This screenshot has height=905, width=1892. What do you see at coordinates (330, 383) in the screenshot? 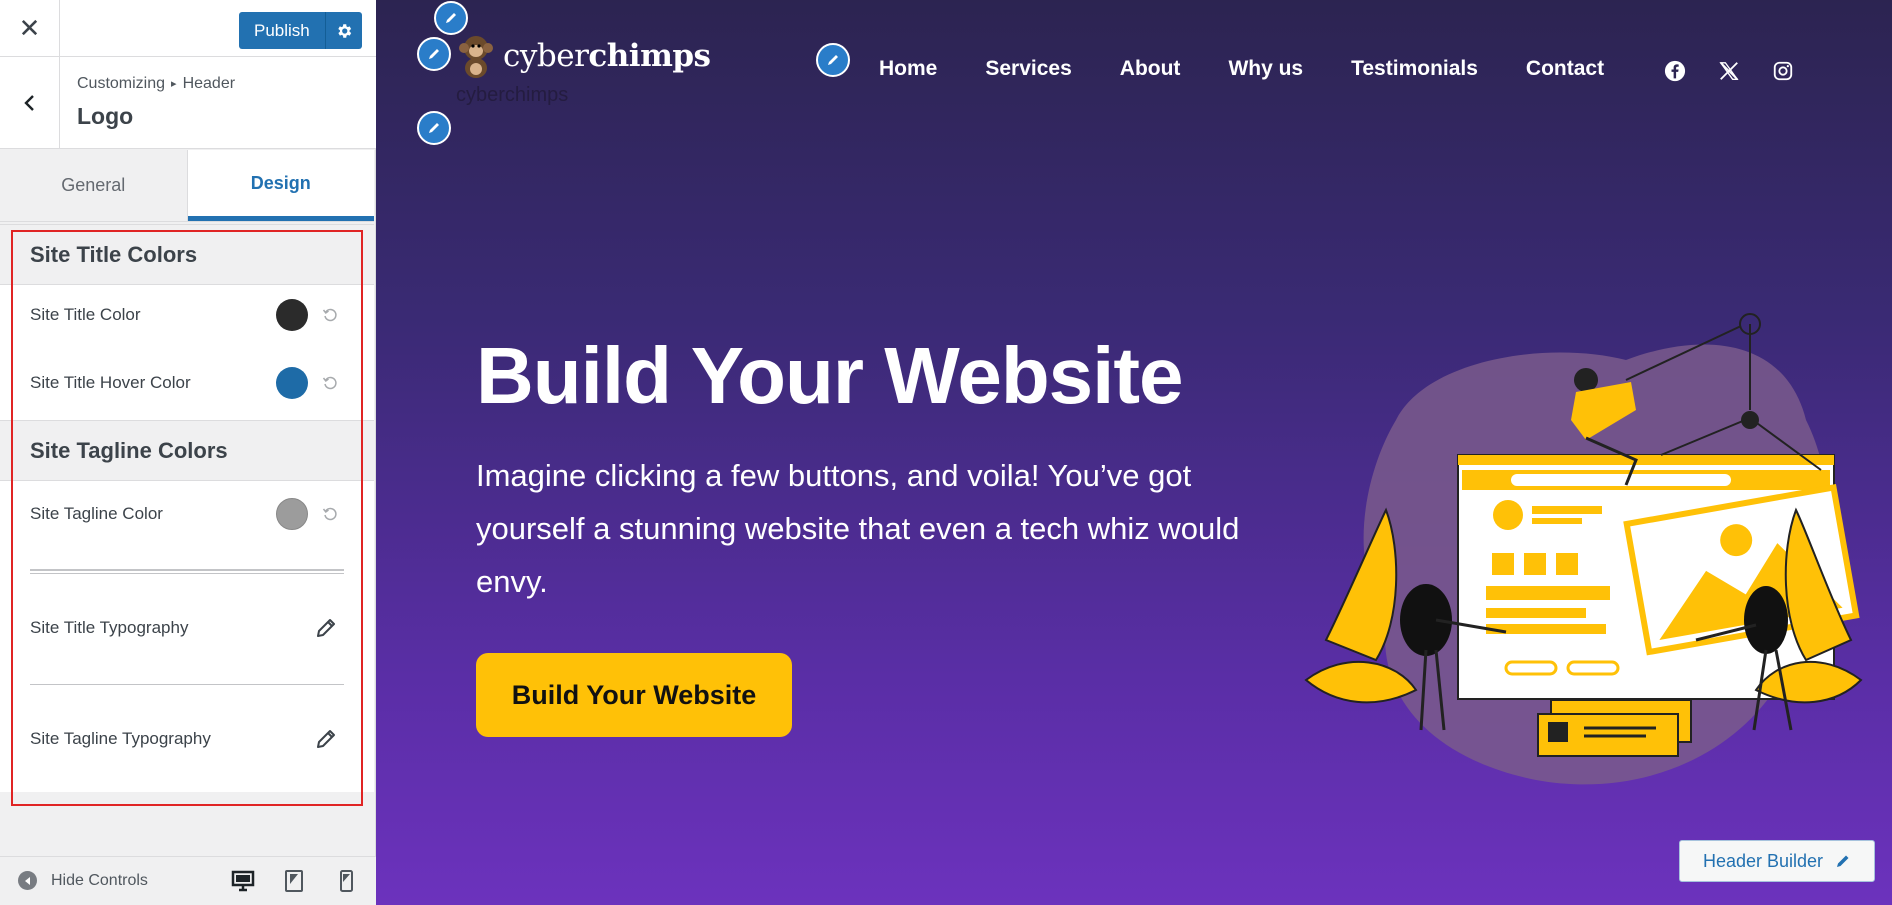
I see `site-title-hover-color-reset-icon` at bounding box center [330, 383].